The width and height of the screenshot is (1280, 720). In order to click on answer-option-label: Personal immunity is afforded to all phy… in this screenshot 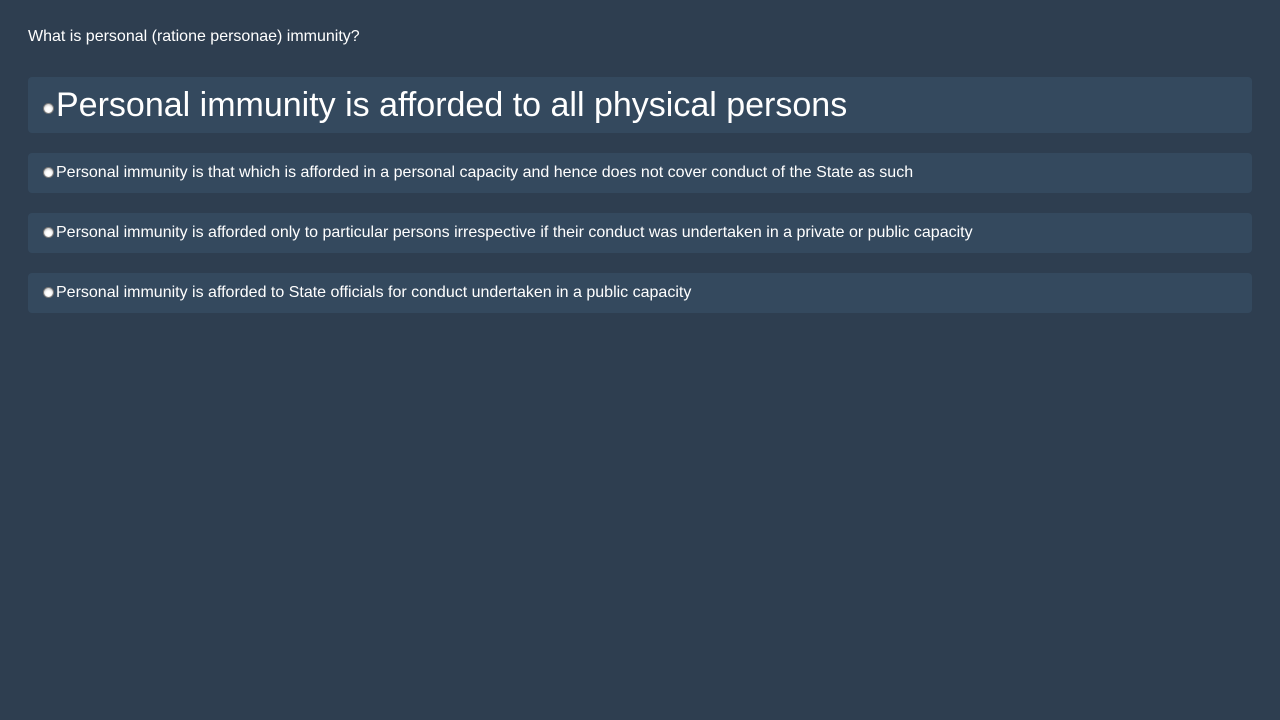, I will do `click(452, 105)`.